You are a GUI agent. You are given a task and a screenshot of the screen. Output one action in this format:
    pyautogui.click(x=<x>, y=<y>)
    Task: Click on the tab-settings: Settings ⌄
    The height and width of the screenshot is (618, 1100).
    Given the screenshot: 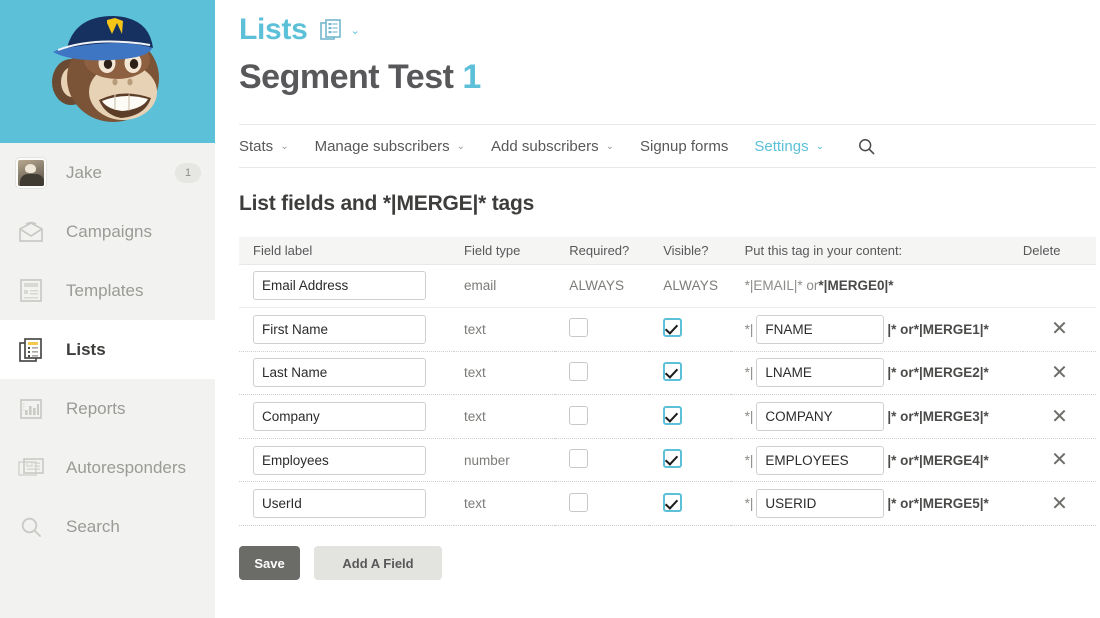 What is the action you would take?
    pyautogui.click(x=789, y=146)
    